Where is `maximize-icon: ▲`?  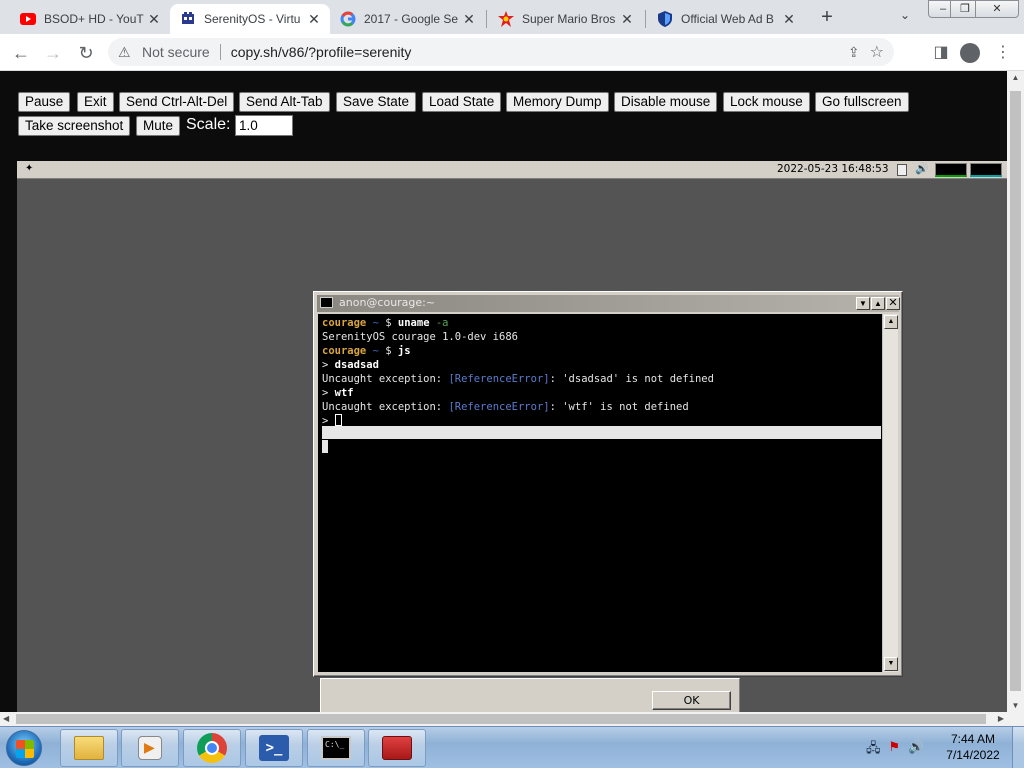 maximize-icon: ▲ is located at coordinates (878, 303).